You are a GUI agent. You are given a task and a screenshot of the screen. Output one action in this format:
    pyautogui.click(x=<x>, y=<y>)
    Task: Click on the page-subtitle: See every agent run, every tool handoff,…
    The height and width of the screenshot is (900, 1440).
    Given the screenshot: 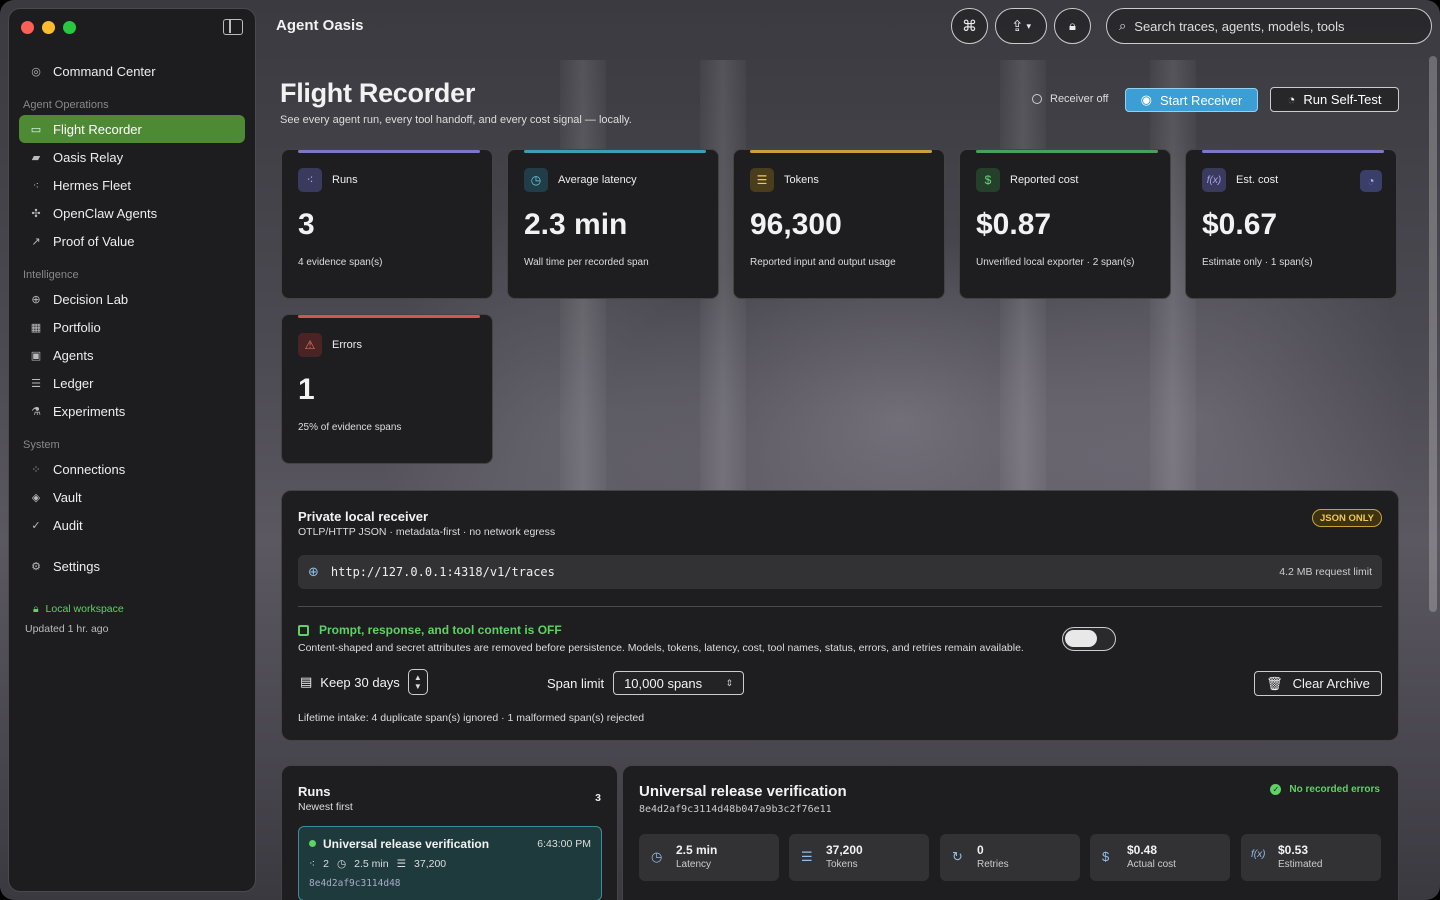 What is the action you would take?
    pyautogui.click(x=456, y=120)
    